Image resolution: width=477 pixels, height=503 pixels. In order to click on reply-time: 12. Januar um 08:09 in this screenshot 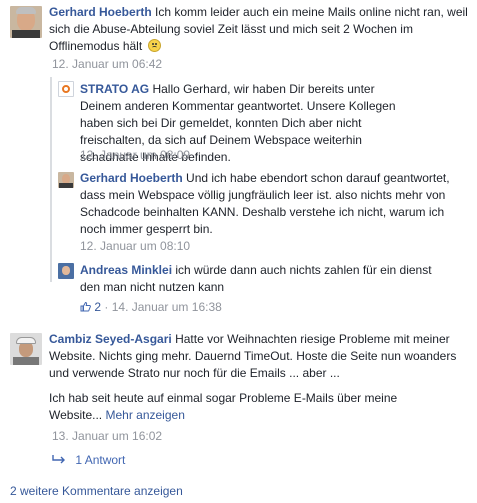, I will do `click(135, 155)`.